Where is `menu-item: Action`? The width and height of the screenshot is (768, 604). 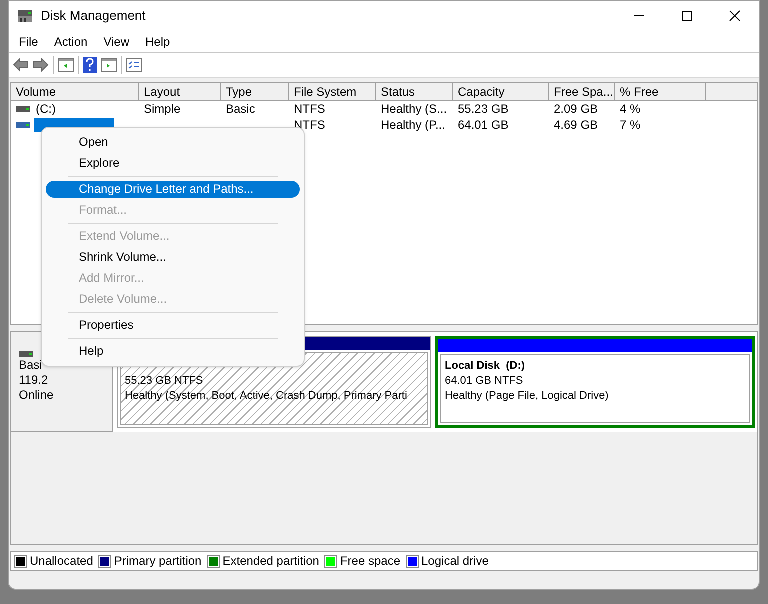
menu-item: Action is located at coordinates (71, 41).